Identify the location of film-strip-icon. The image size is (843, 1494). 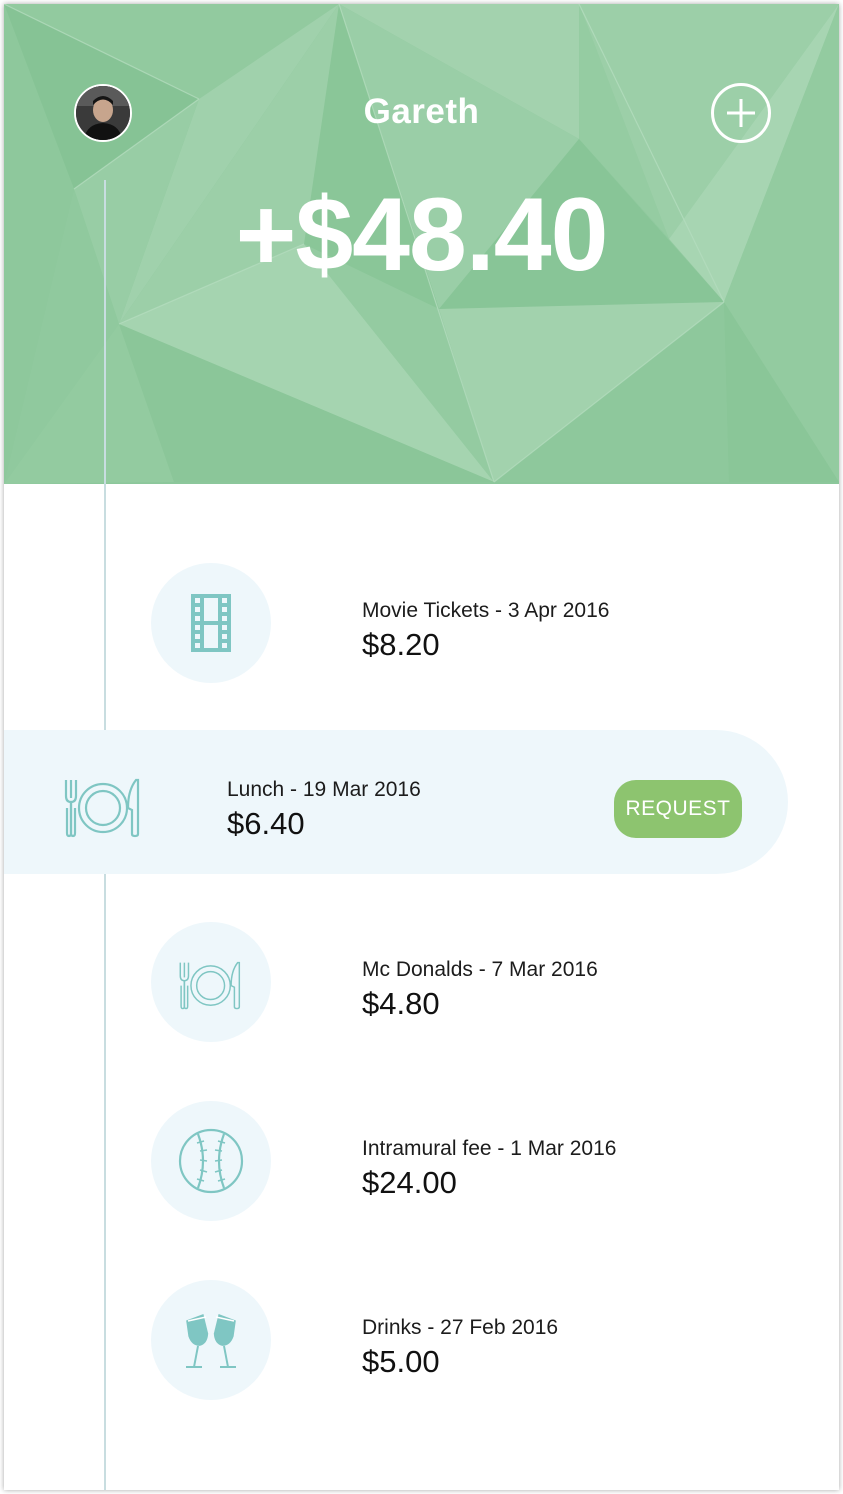
(211, 623).